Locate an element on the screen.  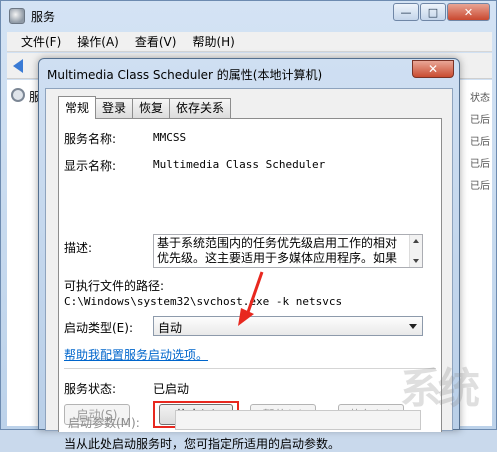
dialog-title: Multimedia Class Scheduler 的属性(本地计算机) is located at coordinates (185, 75).